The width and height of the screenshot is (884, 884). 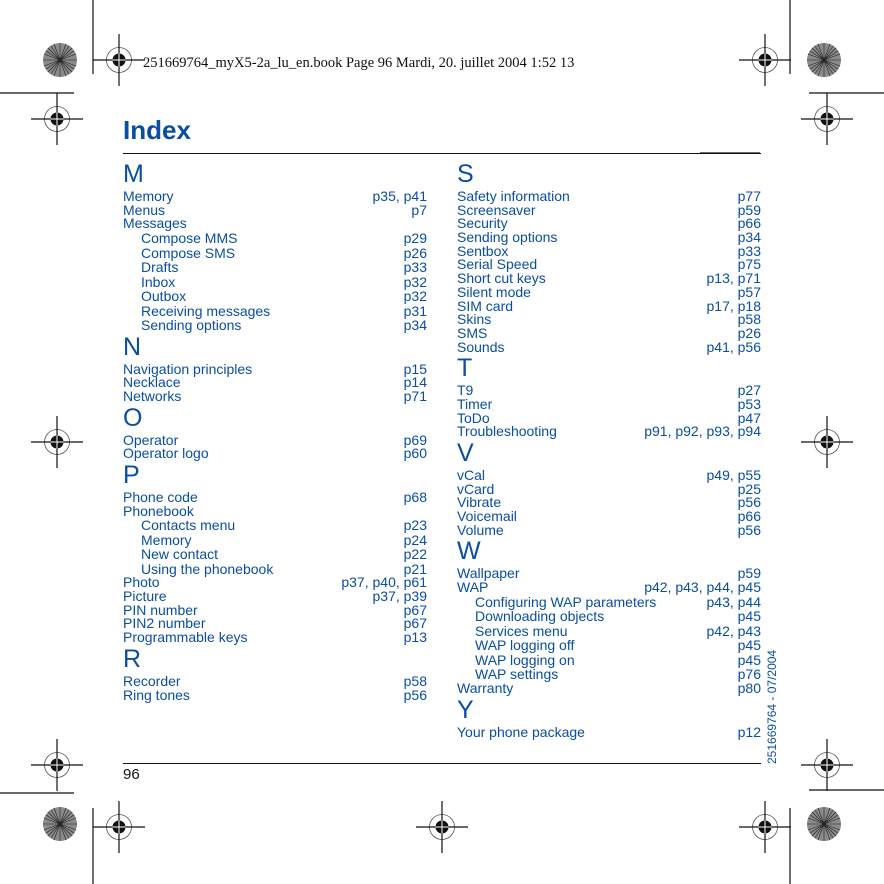 I want to click on index-entry: Ring tones p56, so click(x=275, y=694).